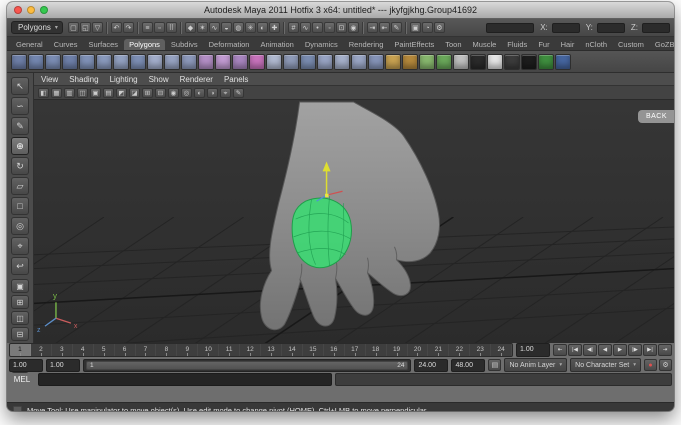 Image resolution: width=681 pixels, height=425 pixels. I want to click on frame-cell: 11, so click(230, 350).